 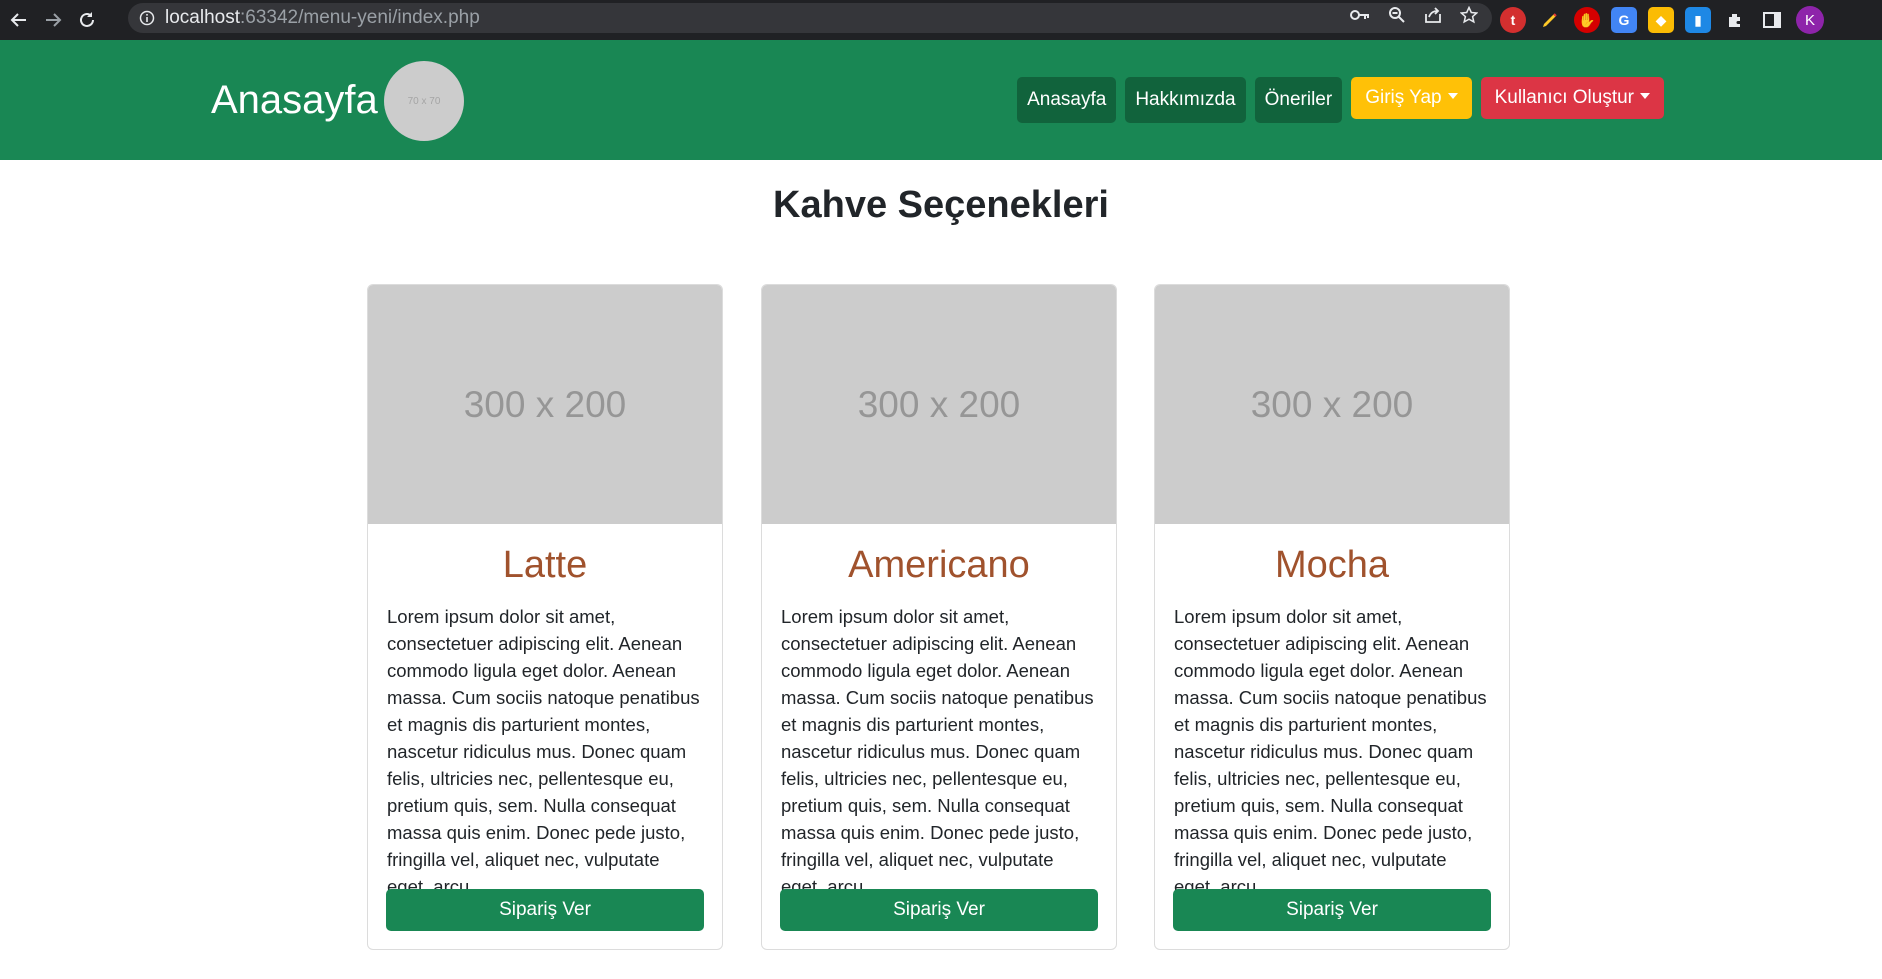 I want to click on card-title: Mocha, so click(x=1332, y=565).